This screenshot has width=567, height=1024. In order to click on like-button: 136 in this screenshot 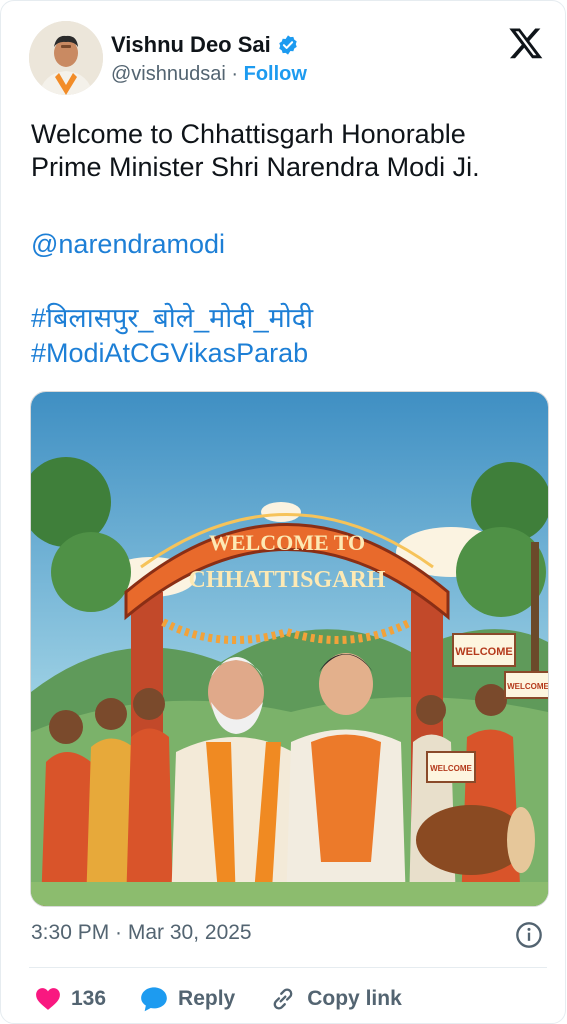, I will do `click(70, 999)`.